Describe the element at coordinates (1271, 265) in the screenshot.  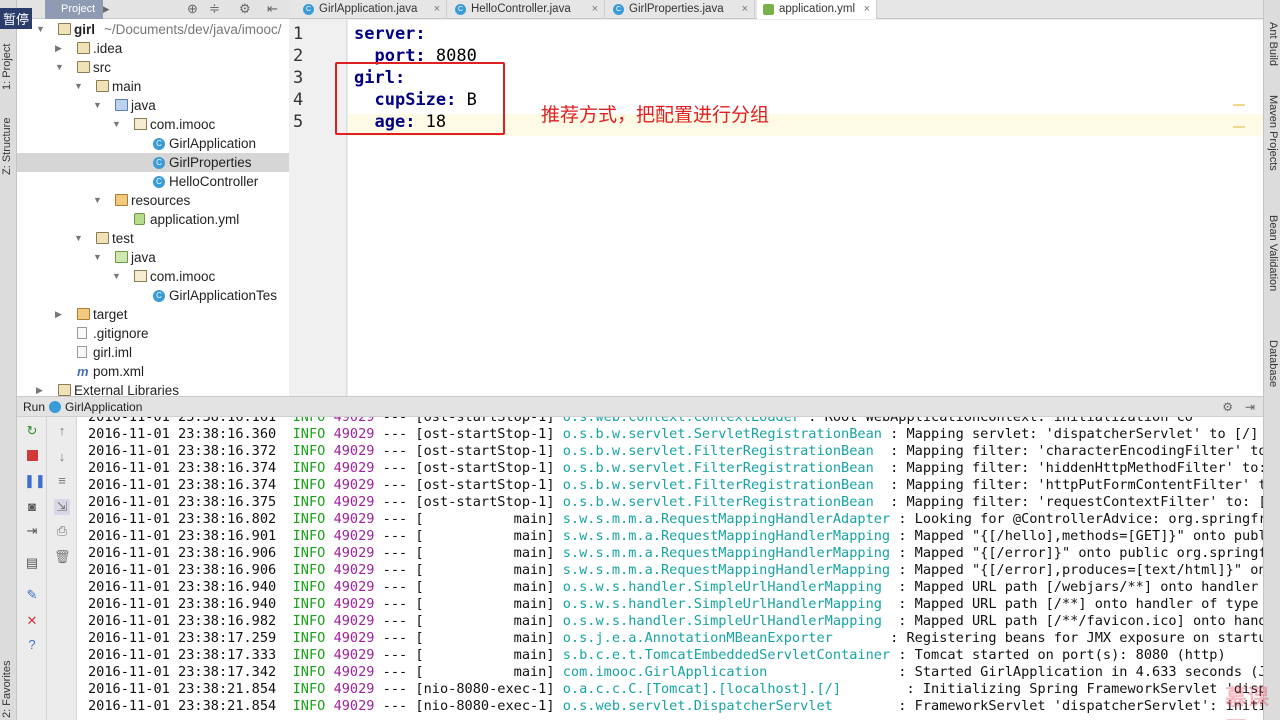
I see `bean-validation-tool-button: Bean Validation` at that location.